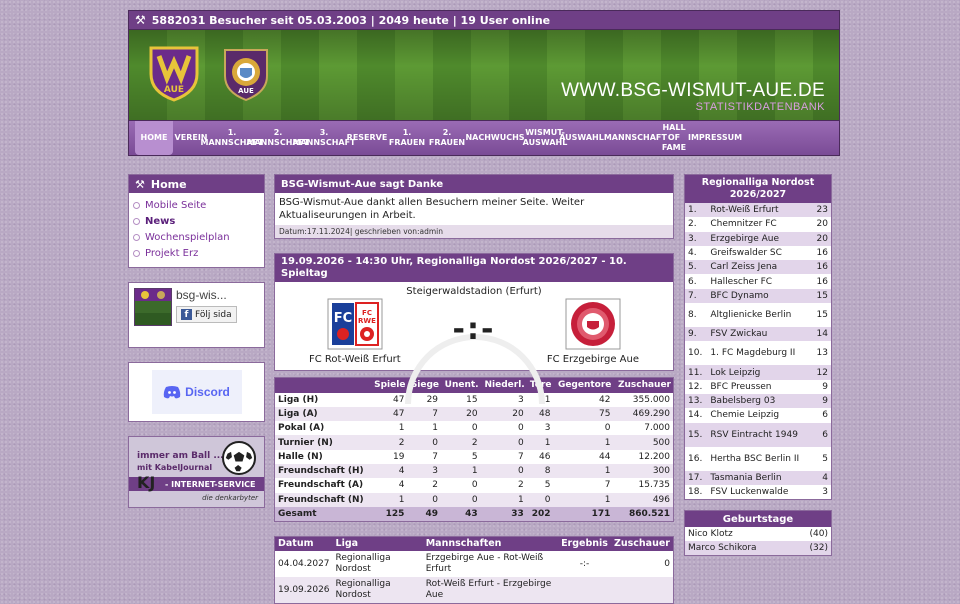 The height and width of the screenshot is (604, 960). What do you see at coordinates (520, 485) in the screenshot?
I see `stats-cell: 2` at bounding box center [520, 485].